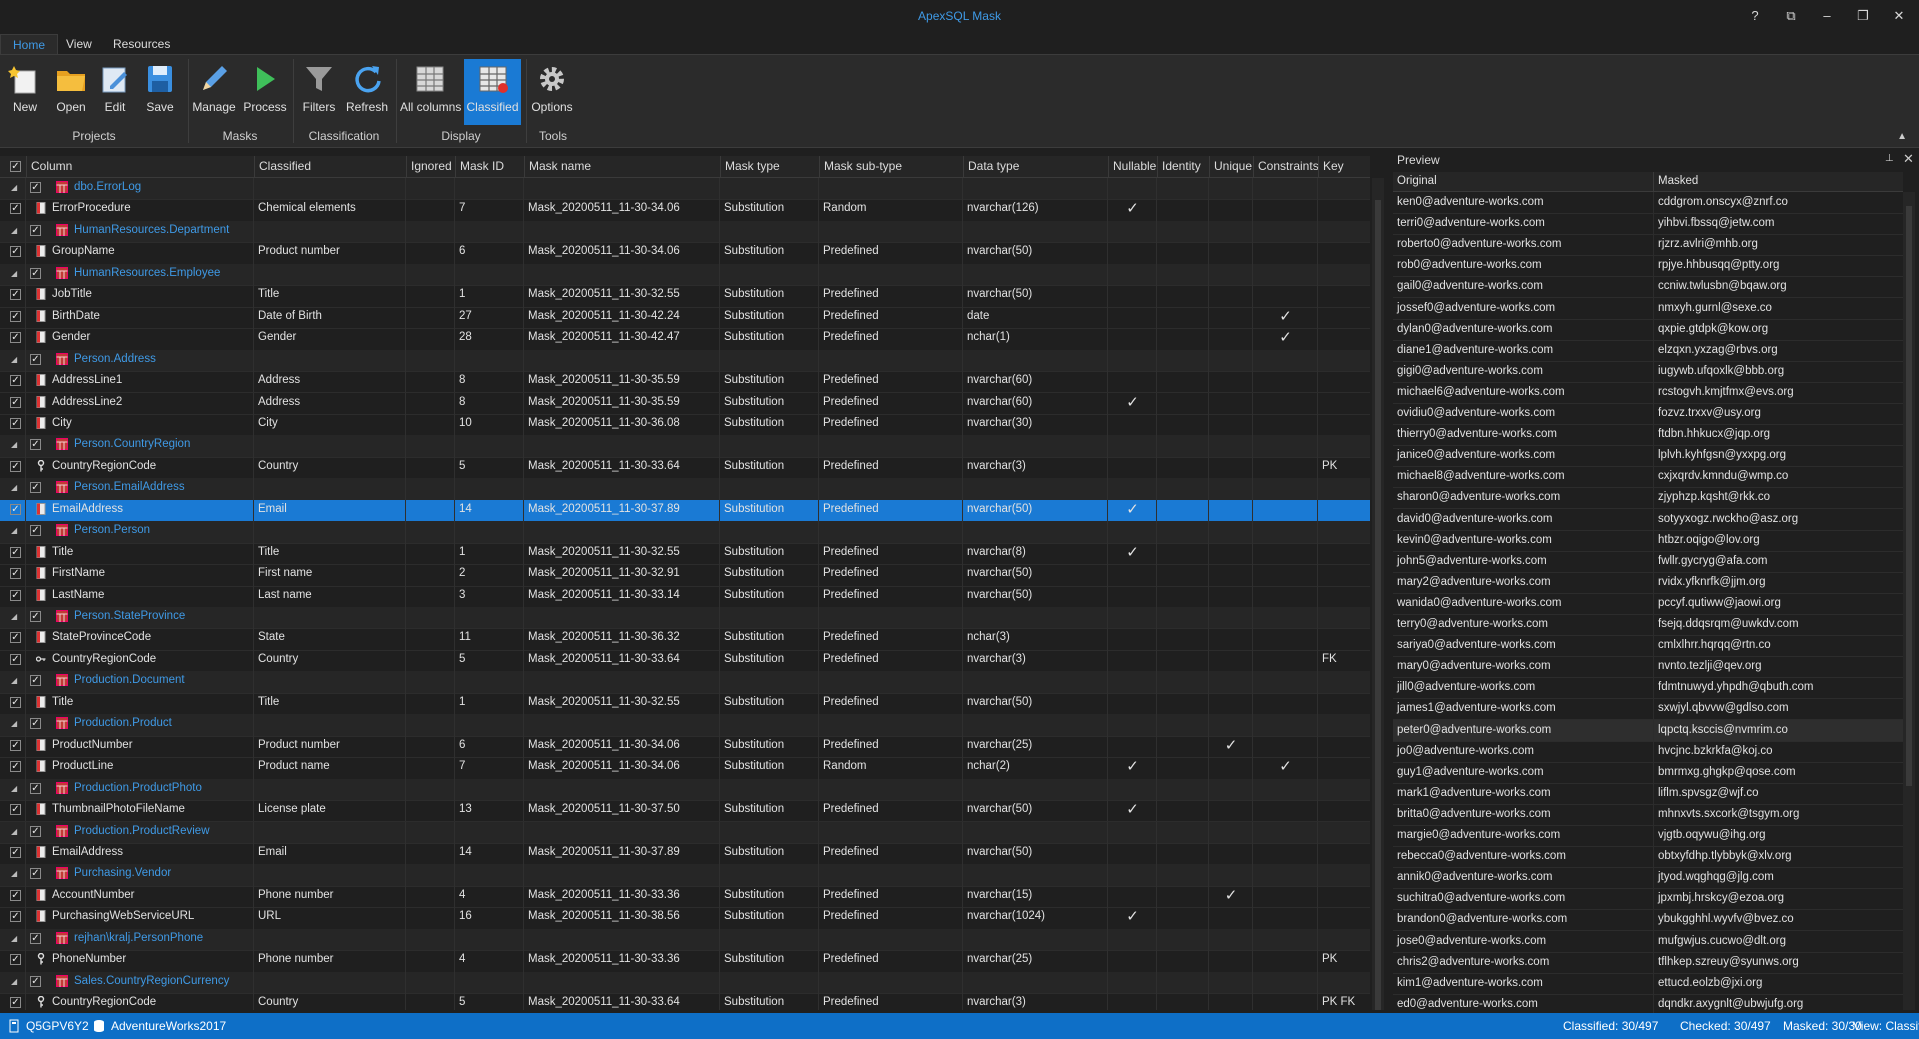 The width and height of the screenshot is (1919, 1039). What do you see at coordinates (685, 940) in the screenshot?
I see `table-group-row: ◢ ✓ rejhan\kralj.PersonPhone` at bounding box center [685, 940].